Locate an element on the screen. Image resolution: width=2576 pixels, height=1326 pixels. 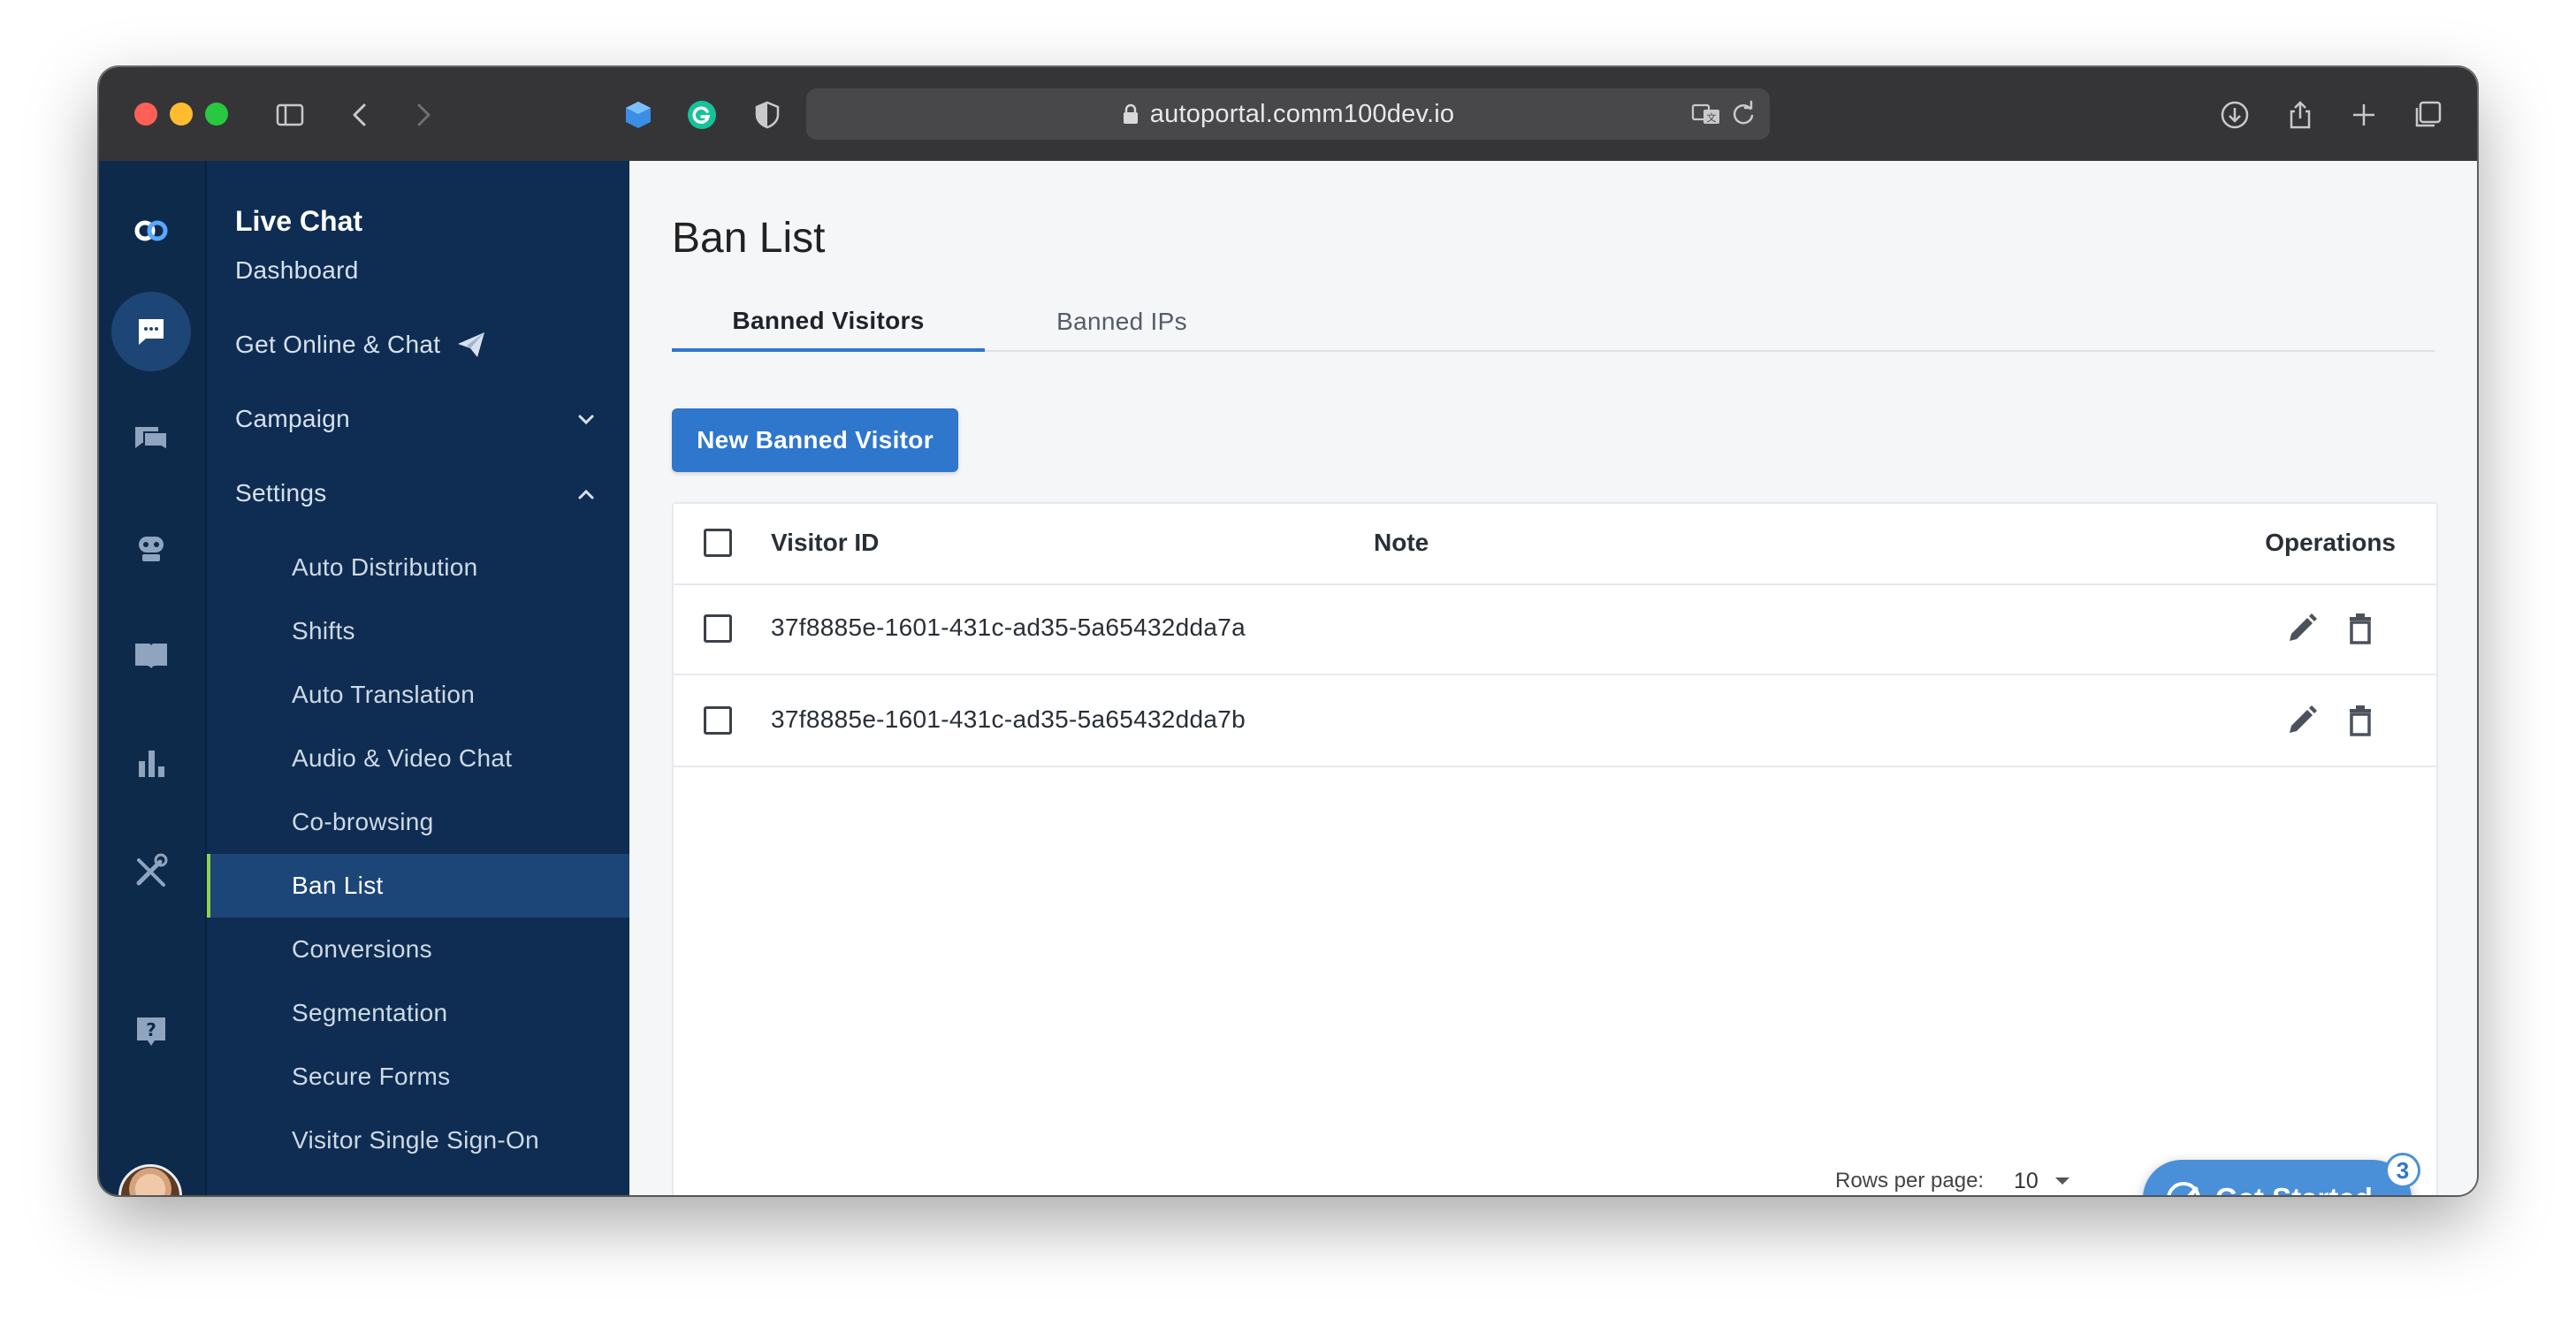
reports-icon is located at coordinates (151, 763).